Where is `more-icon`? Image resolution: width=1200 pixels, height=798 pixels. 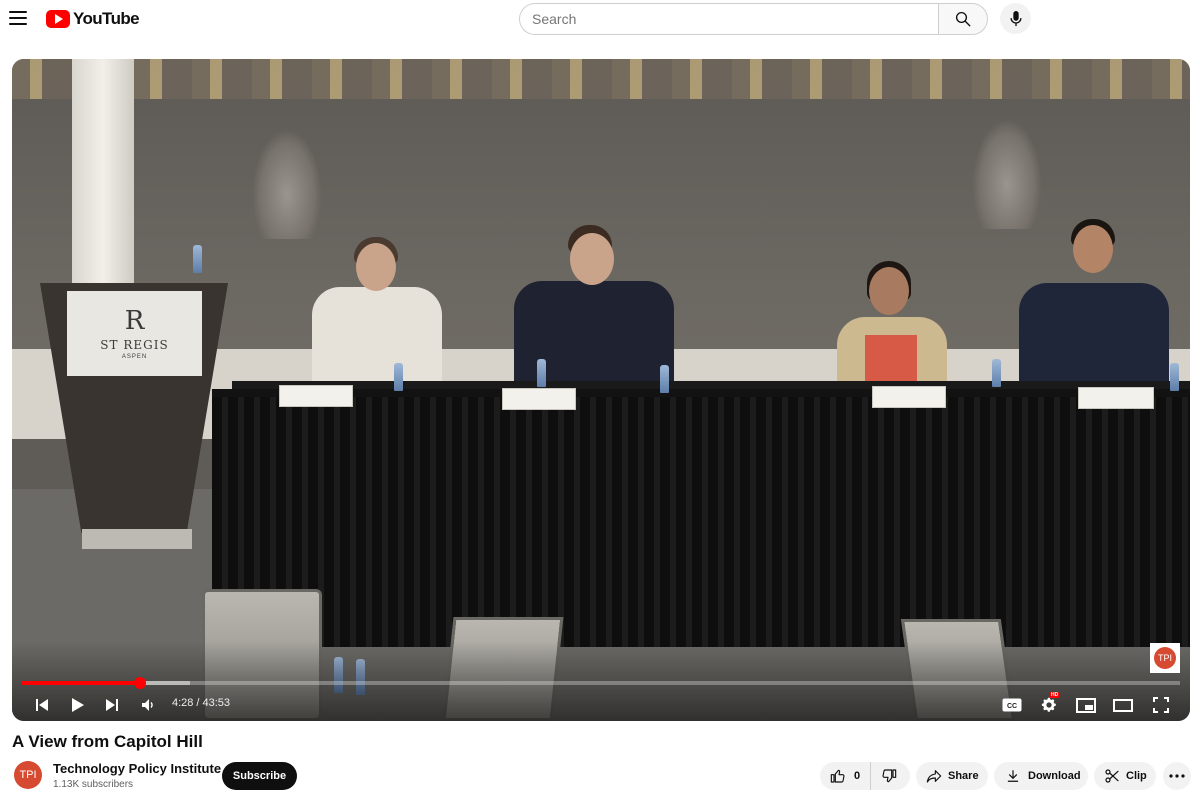 more-icon is located at coordinates (1177, 776).